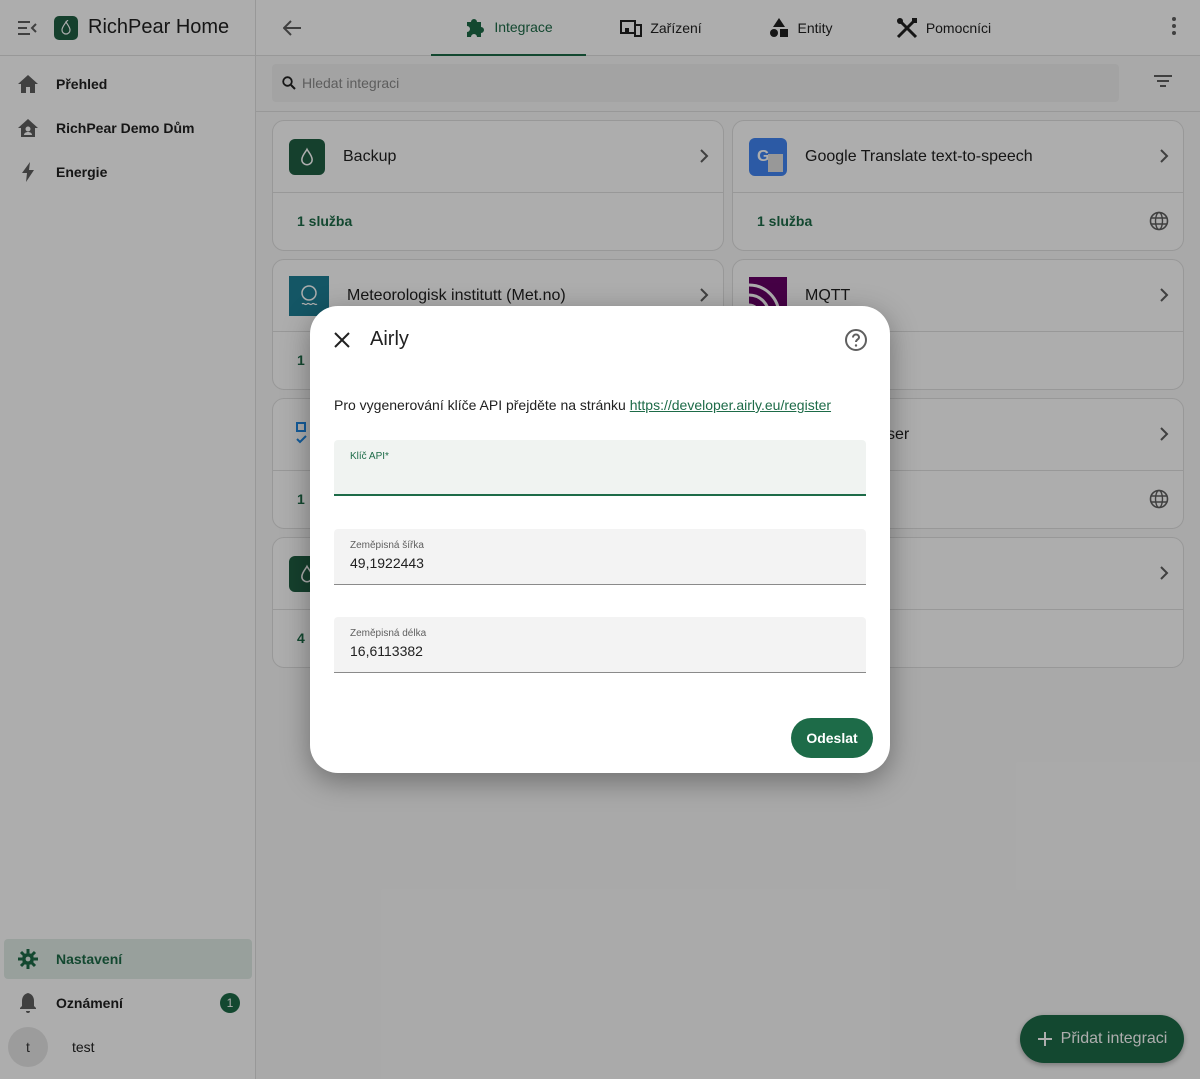  I want to click on latitude-field: Zeměpisná šířka 49,1922443, so click(600, 557).